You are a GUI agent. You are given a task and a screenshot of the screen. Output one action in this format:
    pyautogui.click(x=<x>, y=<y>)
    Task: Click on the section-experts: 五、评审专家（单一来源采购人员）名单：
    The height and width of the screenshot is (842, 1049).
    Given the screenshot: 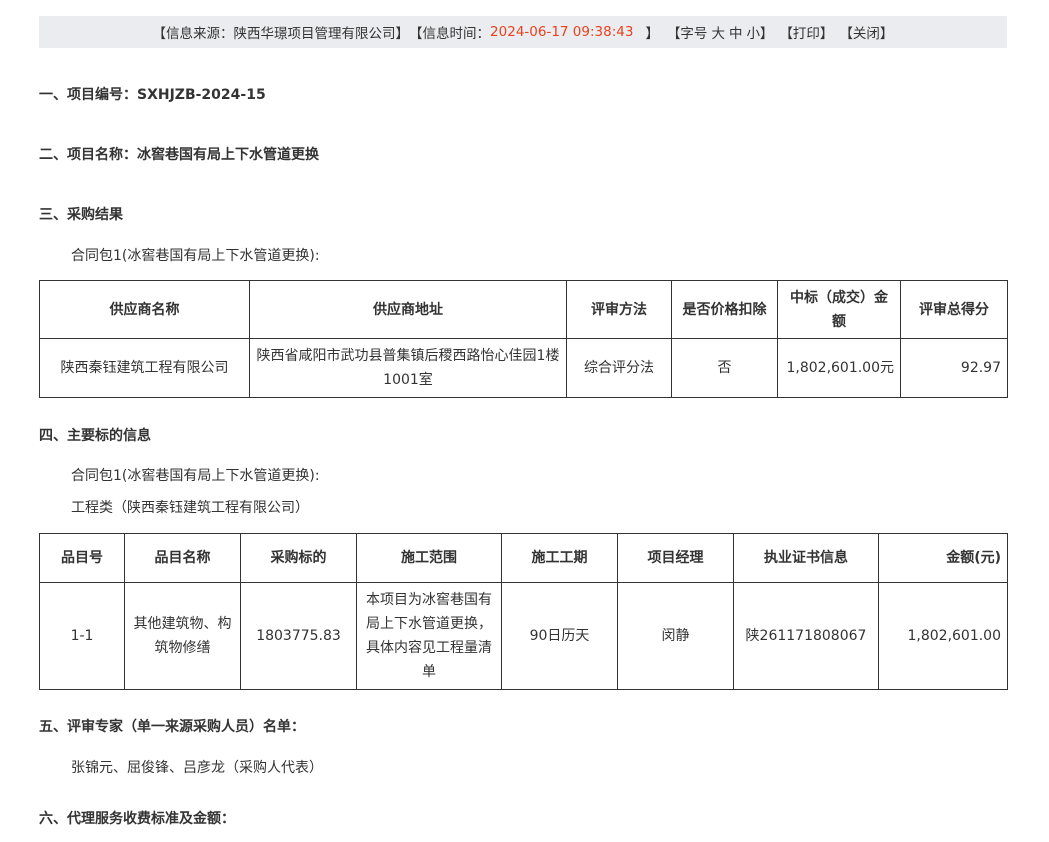 What is the action you would take?
    pyautogui.click(x=172, y=727)
    